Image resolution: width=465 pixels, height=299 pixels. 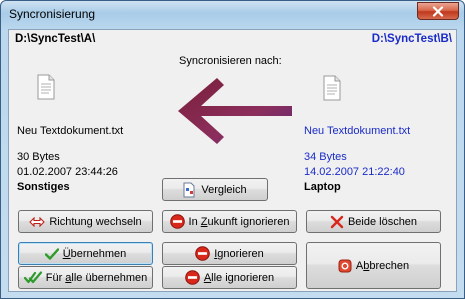 I want to click on sync-direction-label: Syncronisieren nach:, so click(x=230, y=61).